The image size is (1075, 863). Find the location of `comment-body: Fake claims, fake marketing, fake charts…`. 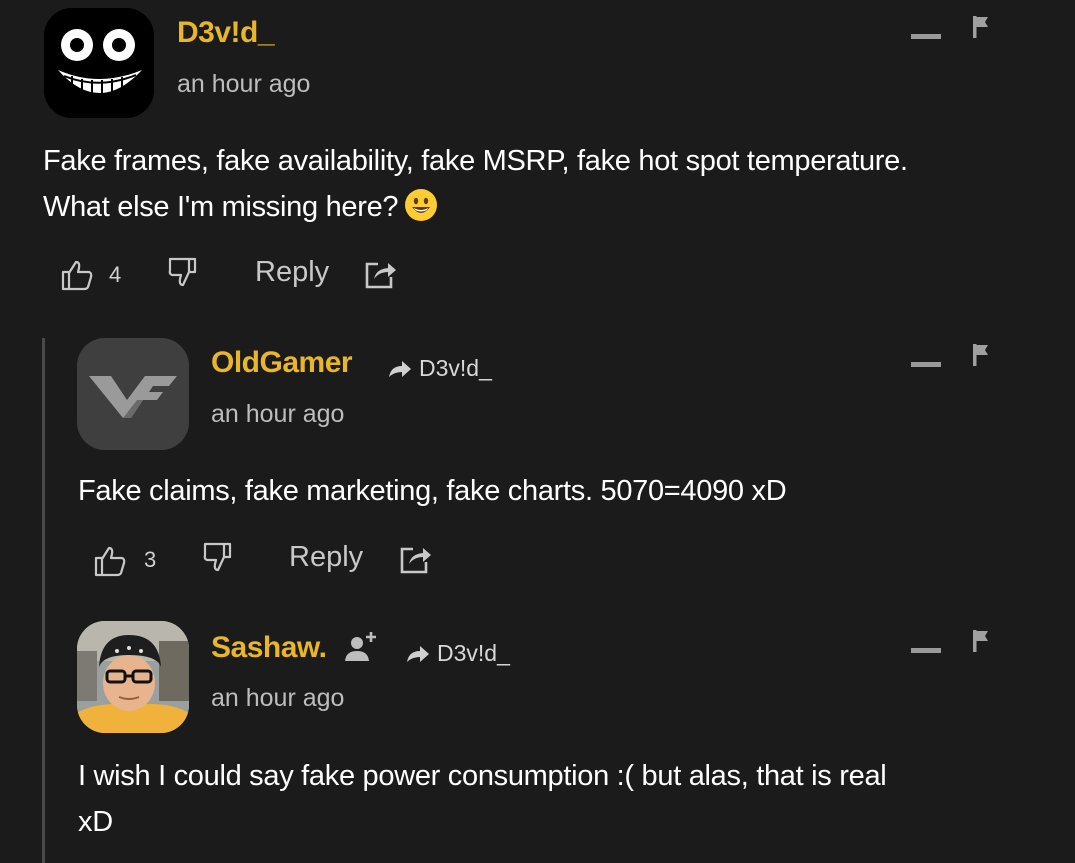

comment-body: Fake claims, fake marketing, fake charts… is located at coordinates (432, 491).